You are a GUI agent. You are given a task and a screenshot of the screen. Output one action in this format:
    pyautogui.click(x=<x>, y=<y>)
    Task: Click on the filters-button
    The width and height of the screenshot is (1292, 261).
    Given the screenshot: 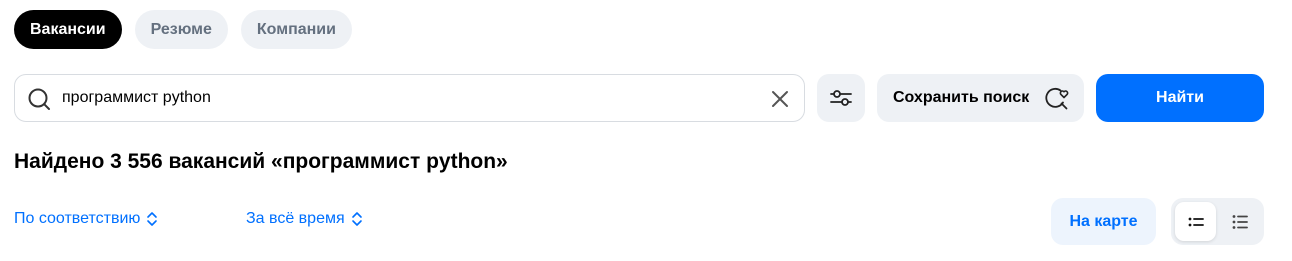 What is the action you would take?
    pyautogui.click(x=841, y=98)
    